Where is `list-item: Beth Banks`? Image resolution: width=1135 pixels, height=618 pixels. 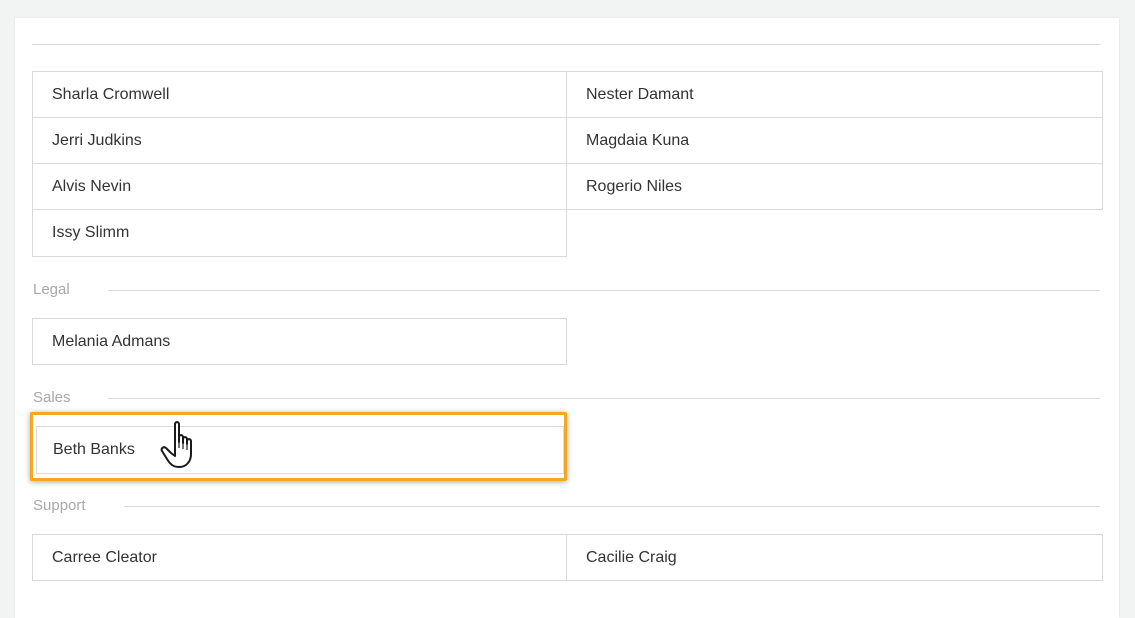 list-item: Beth Banks is located at coordinates (300, 450).